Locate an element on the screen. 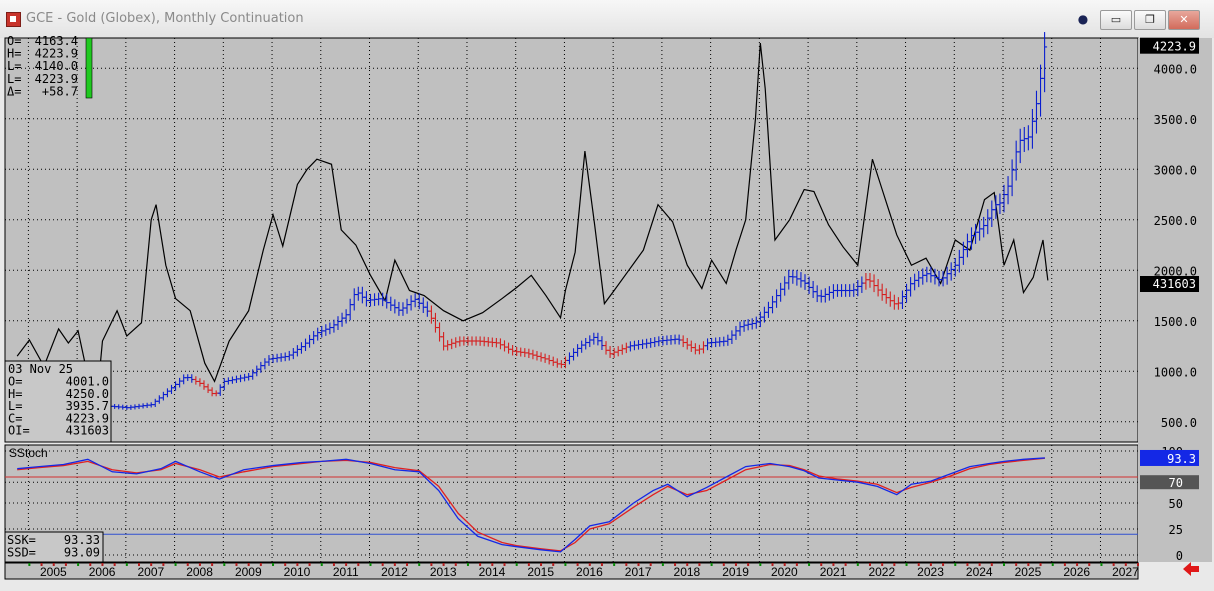  year-label: 2007 is located at coordinates (150, 572).